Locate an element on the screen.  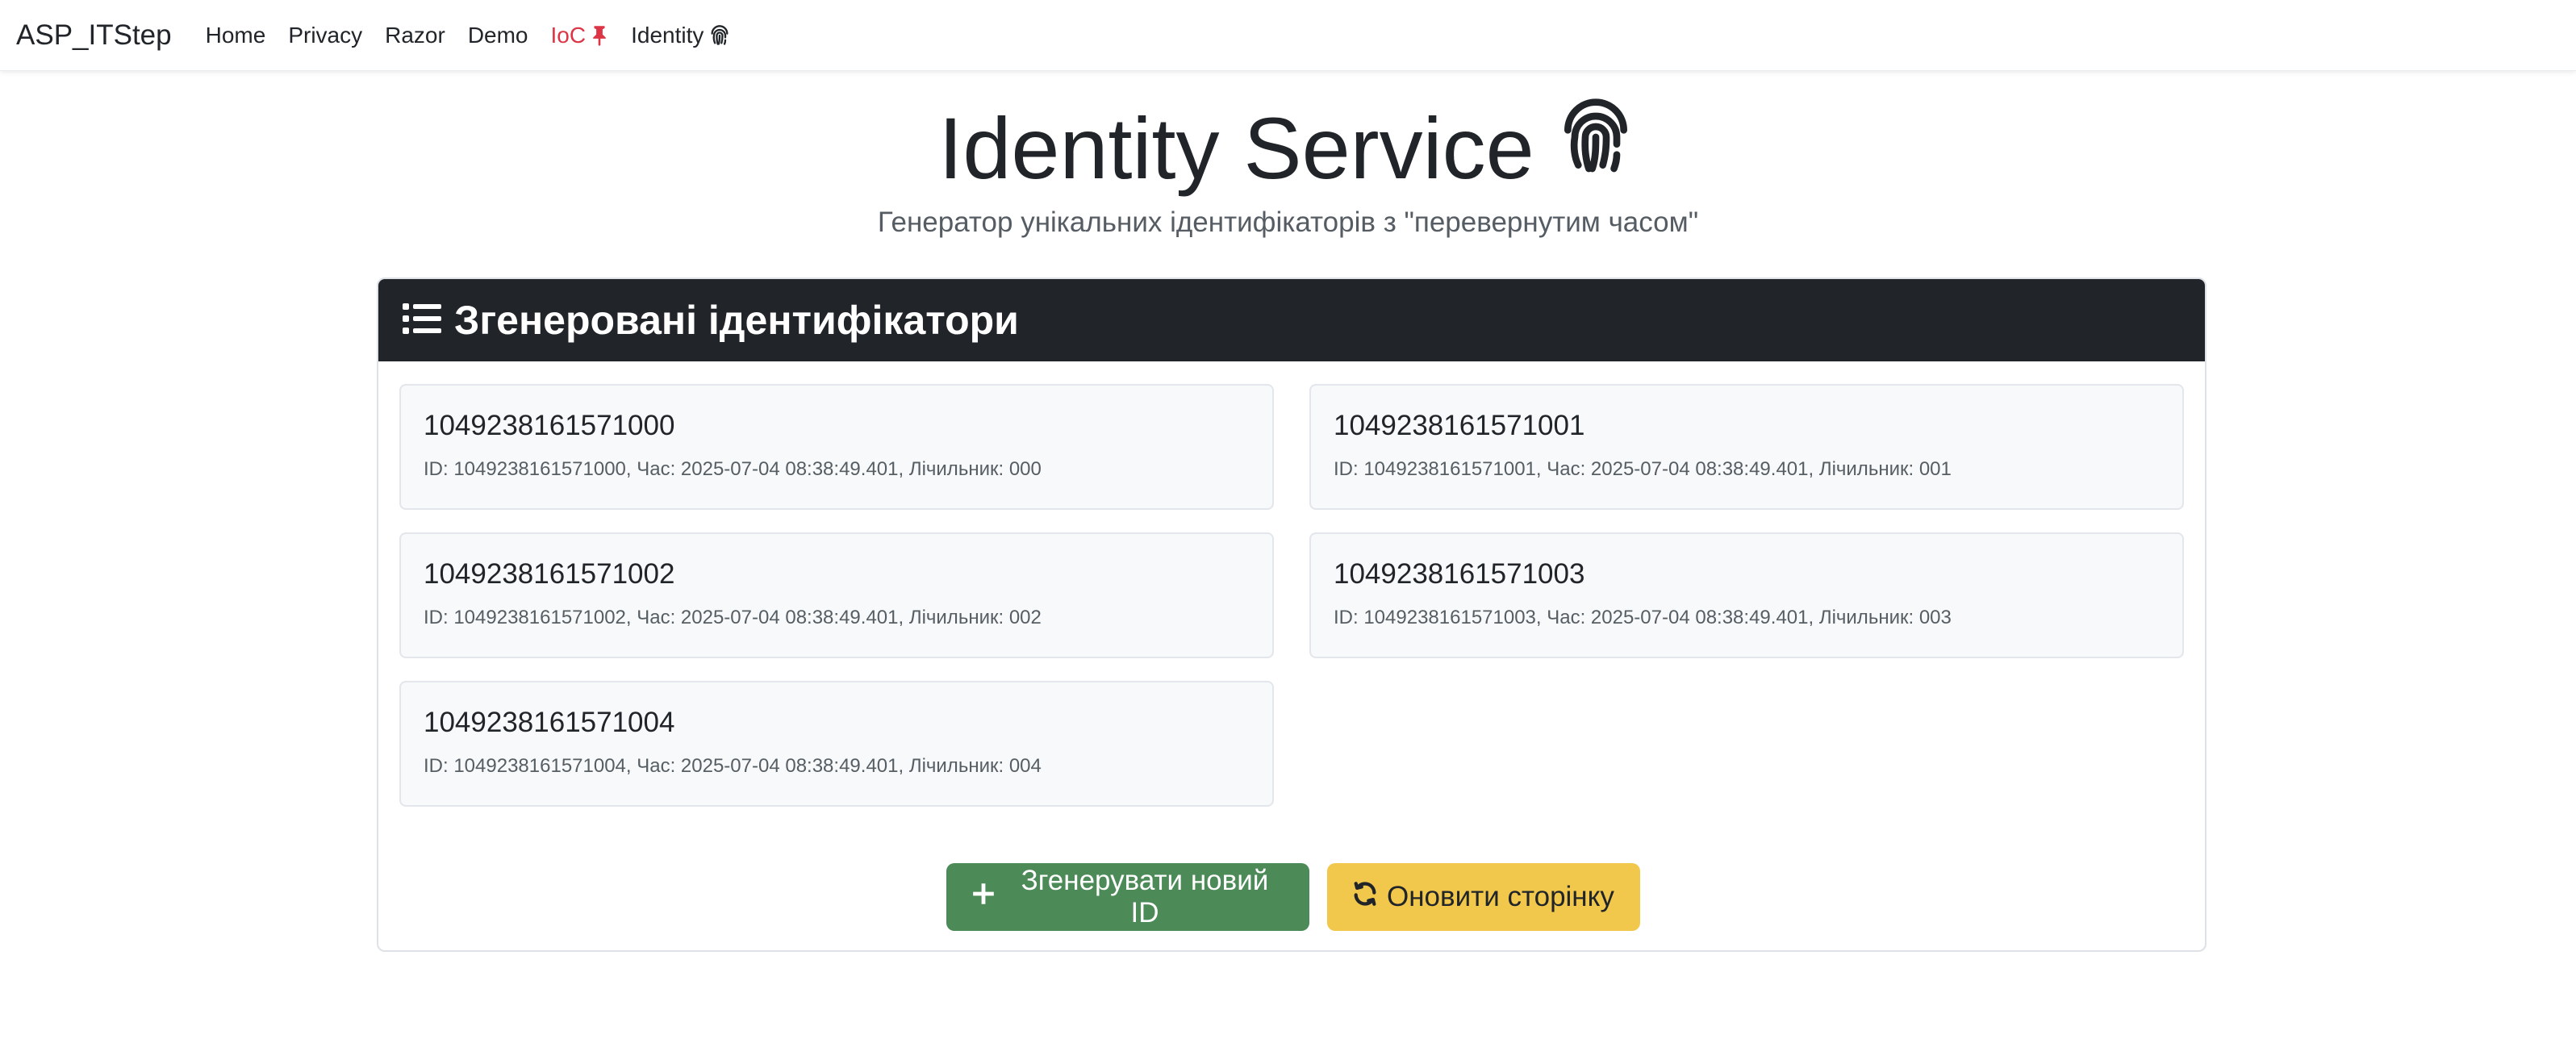
nav-privacy: Privacy is located at coordinates (325, 35).